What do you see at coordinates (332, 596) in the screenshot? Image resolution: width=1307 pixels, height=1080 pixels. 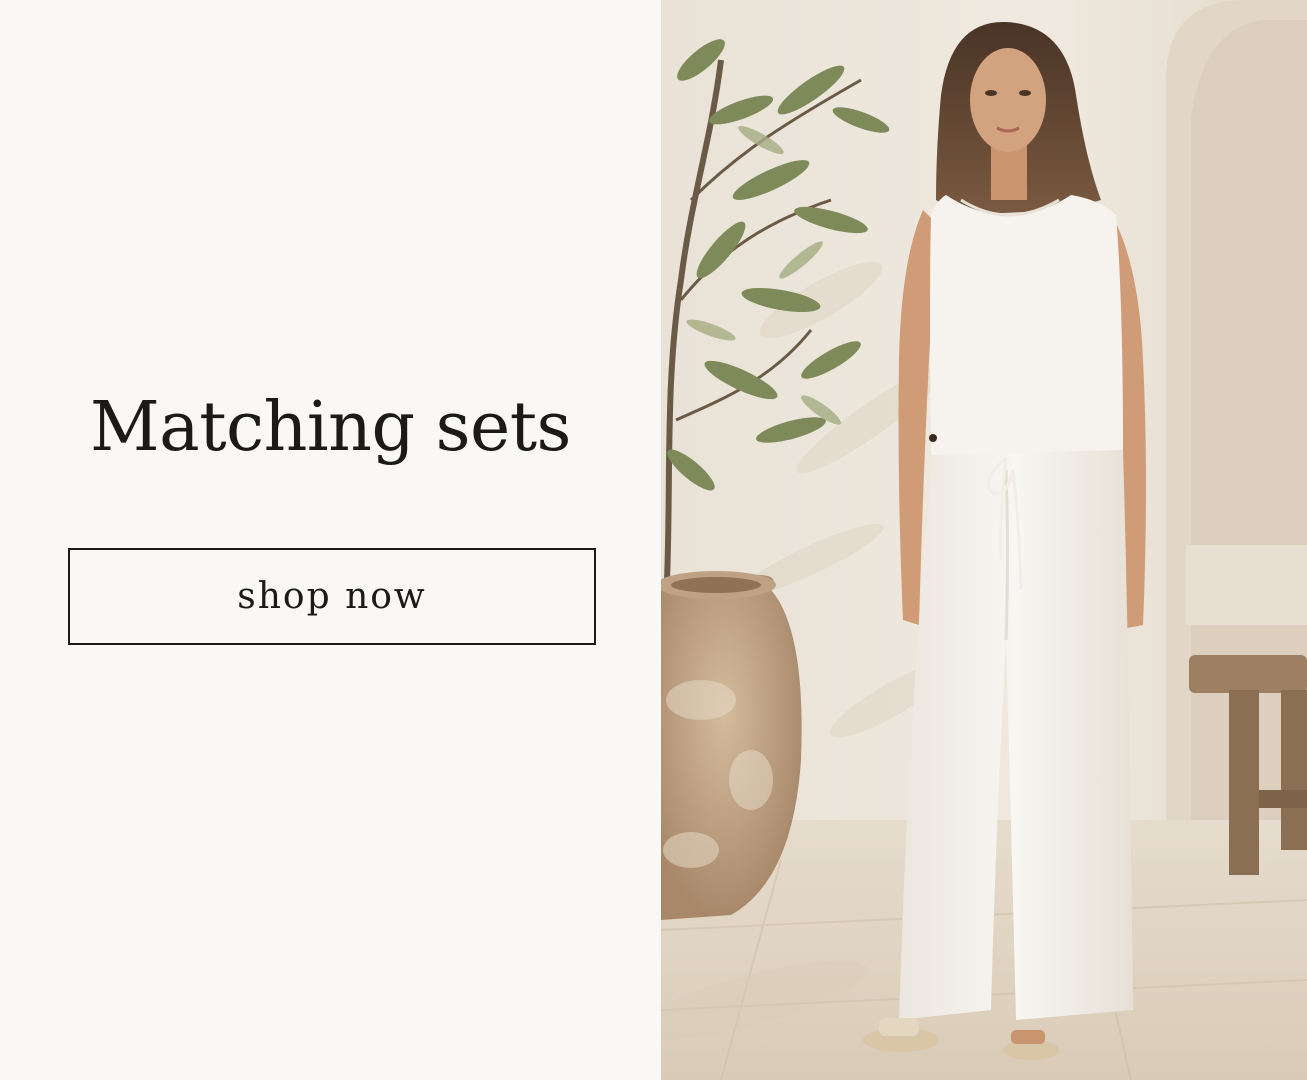 I see `shop-now-button: shop now` at bounding box center [332, 596].